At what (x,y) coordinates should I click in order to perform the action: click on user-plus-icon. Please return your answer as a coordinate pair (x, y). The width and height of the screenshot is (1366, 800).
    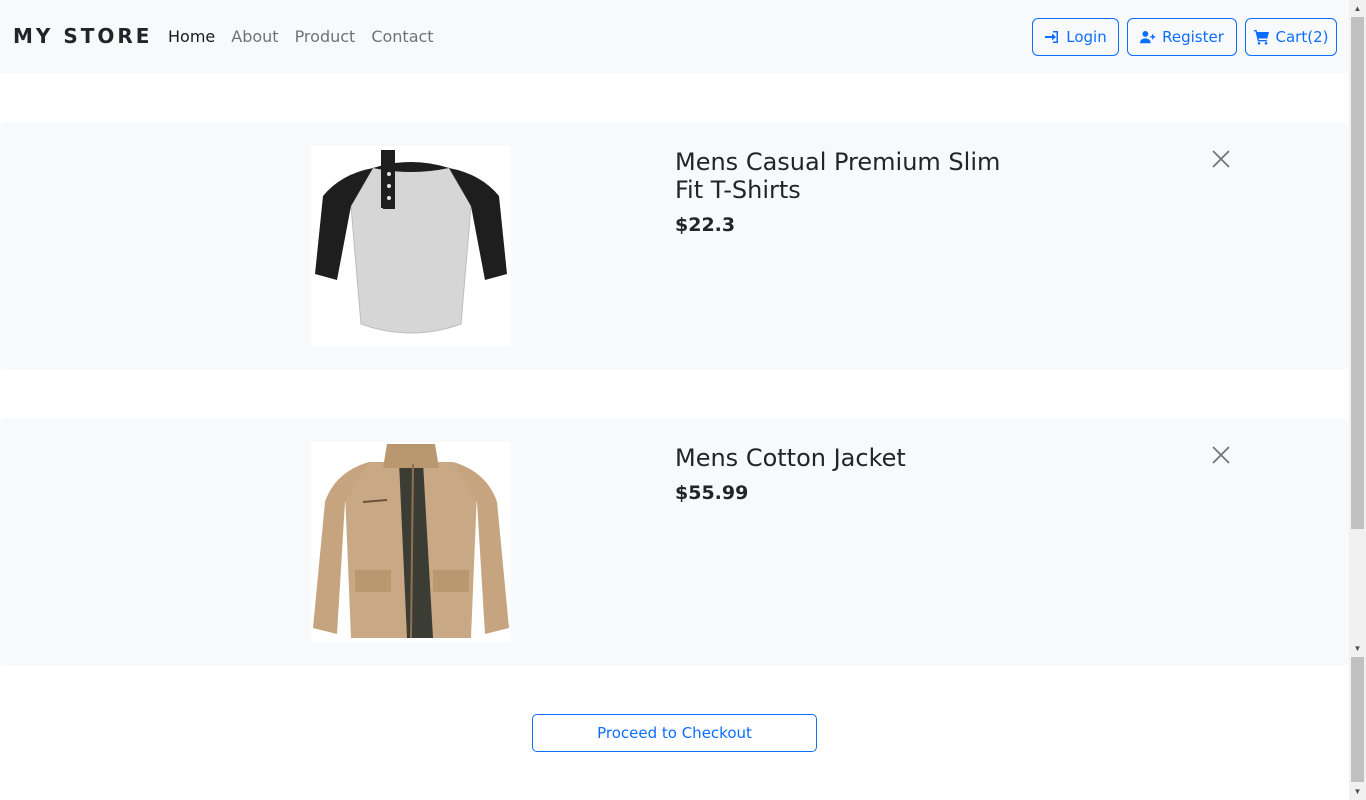
    Looking at the image, I should click on (1148, 37).